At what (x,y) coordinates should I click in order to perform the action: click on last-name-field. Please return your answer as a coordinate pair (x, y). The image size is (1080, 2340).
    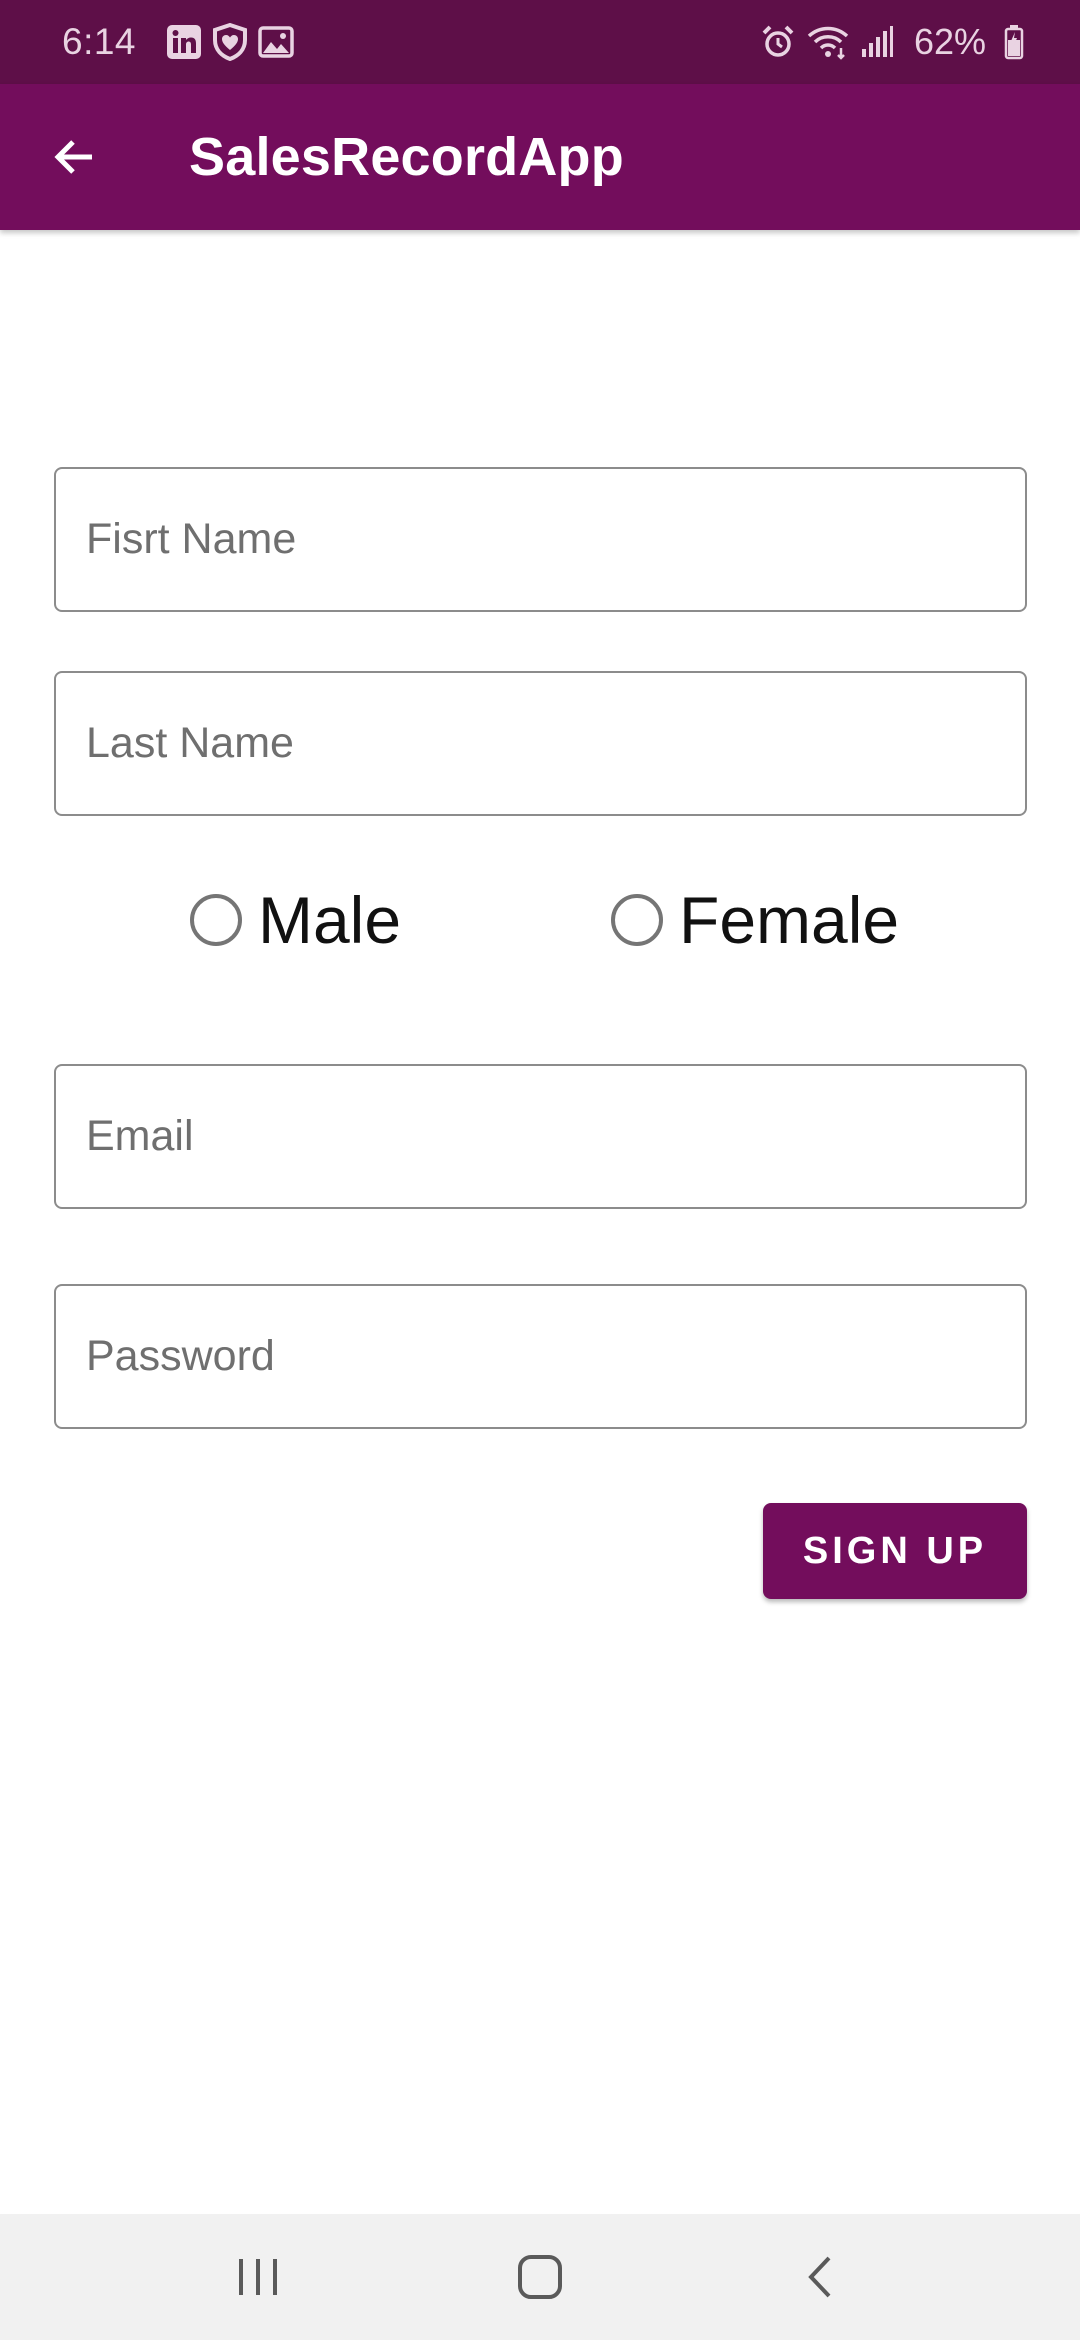
    Looking at the image, I should click on (540, 743).